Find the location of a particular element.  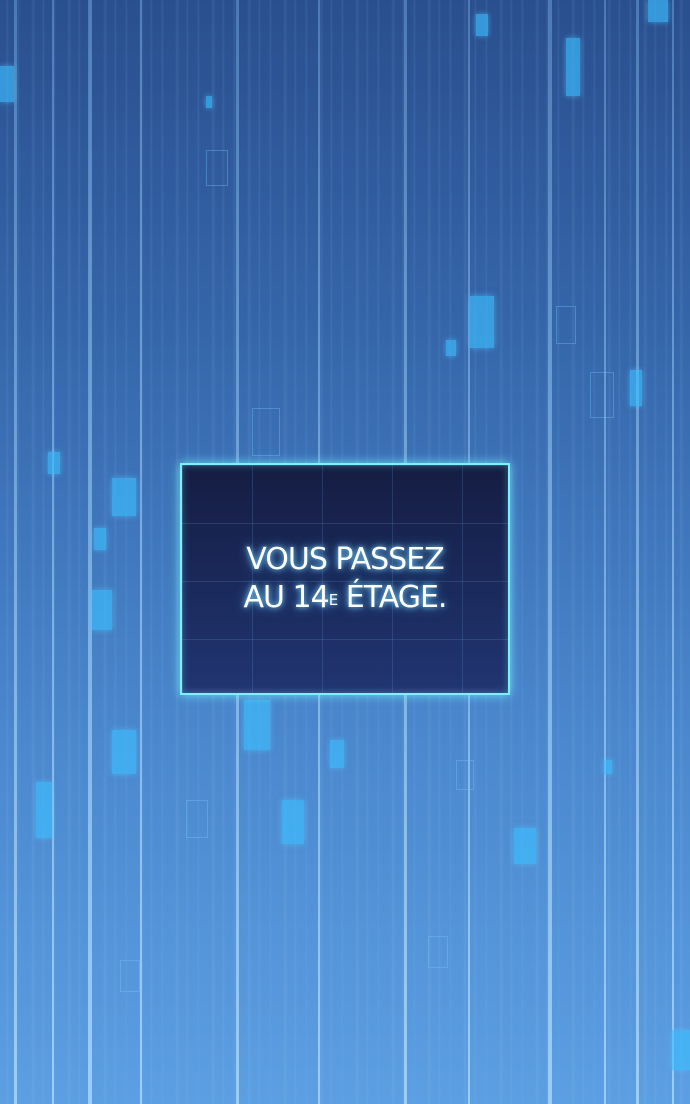

message-line-1: VOUS PASSEZ is located at coordinates (345, 559).